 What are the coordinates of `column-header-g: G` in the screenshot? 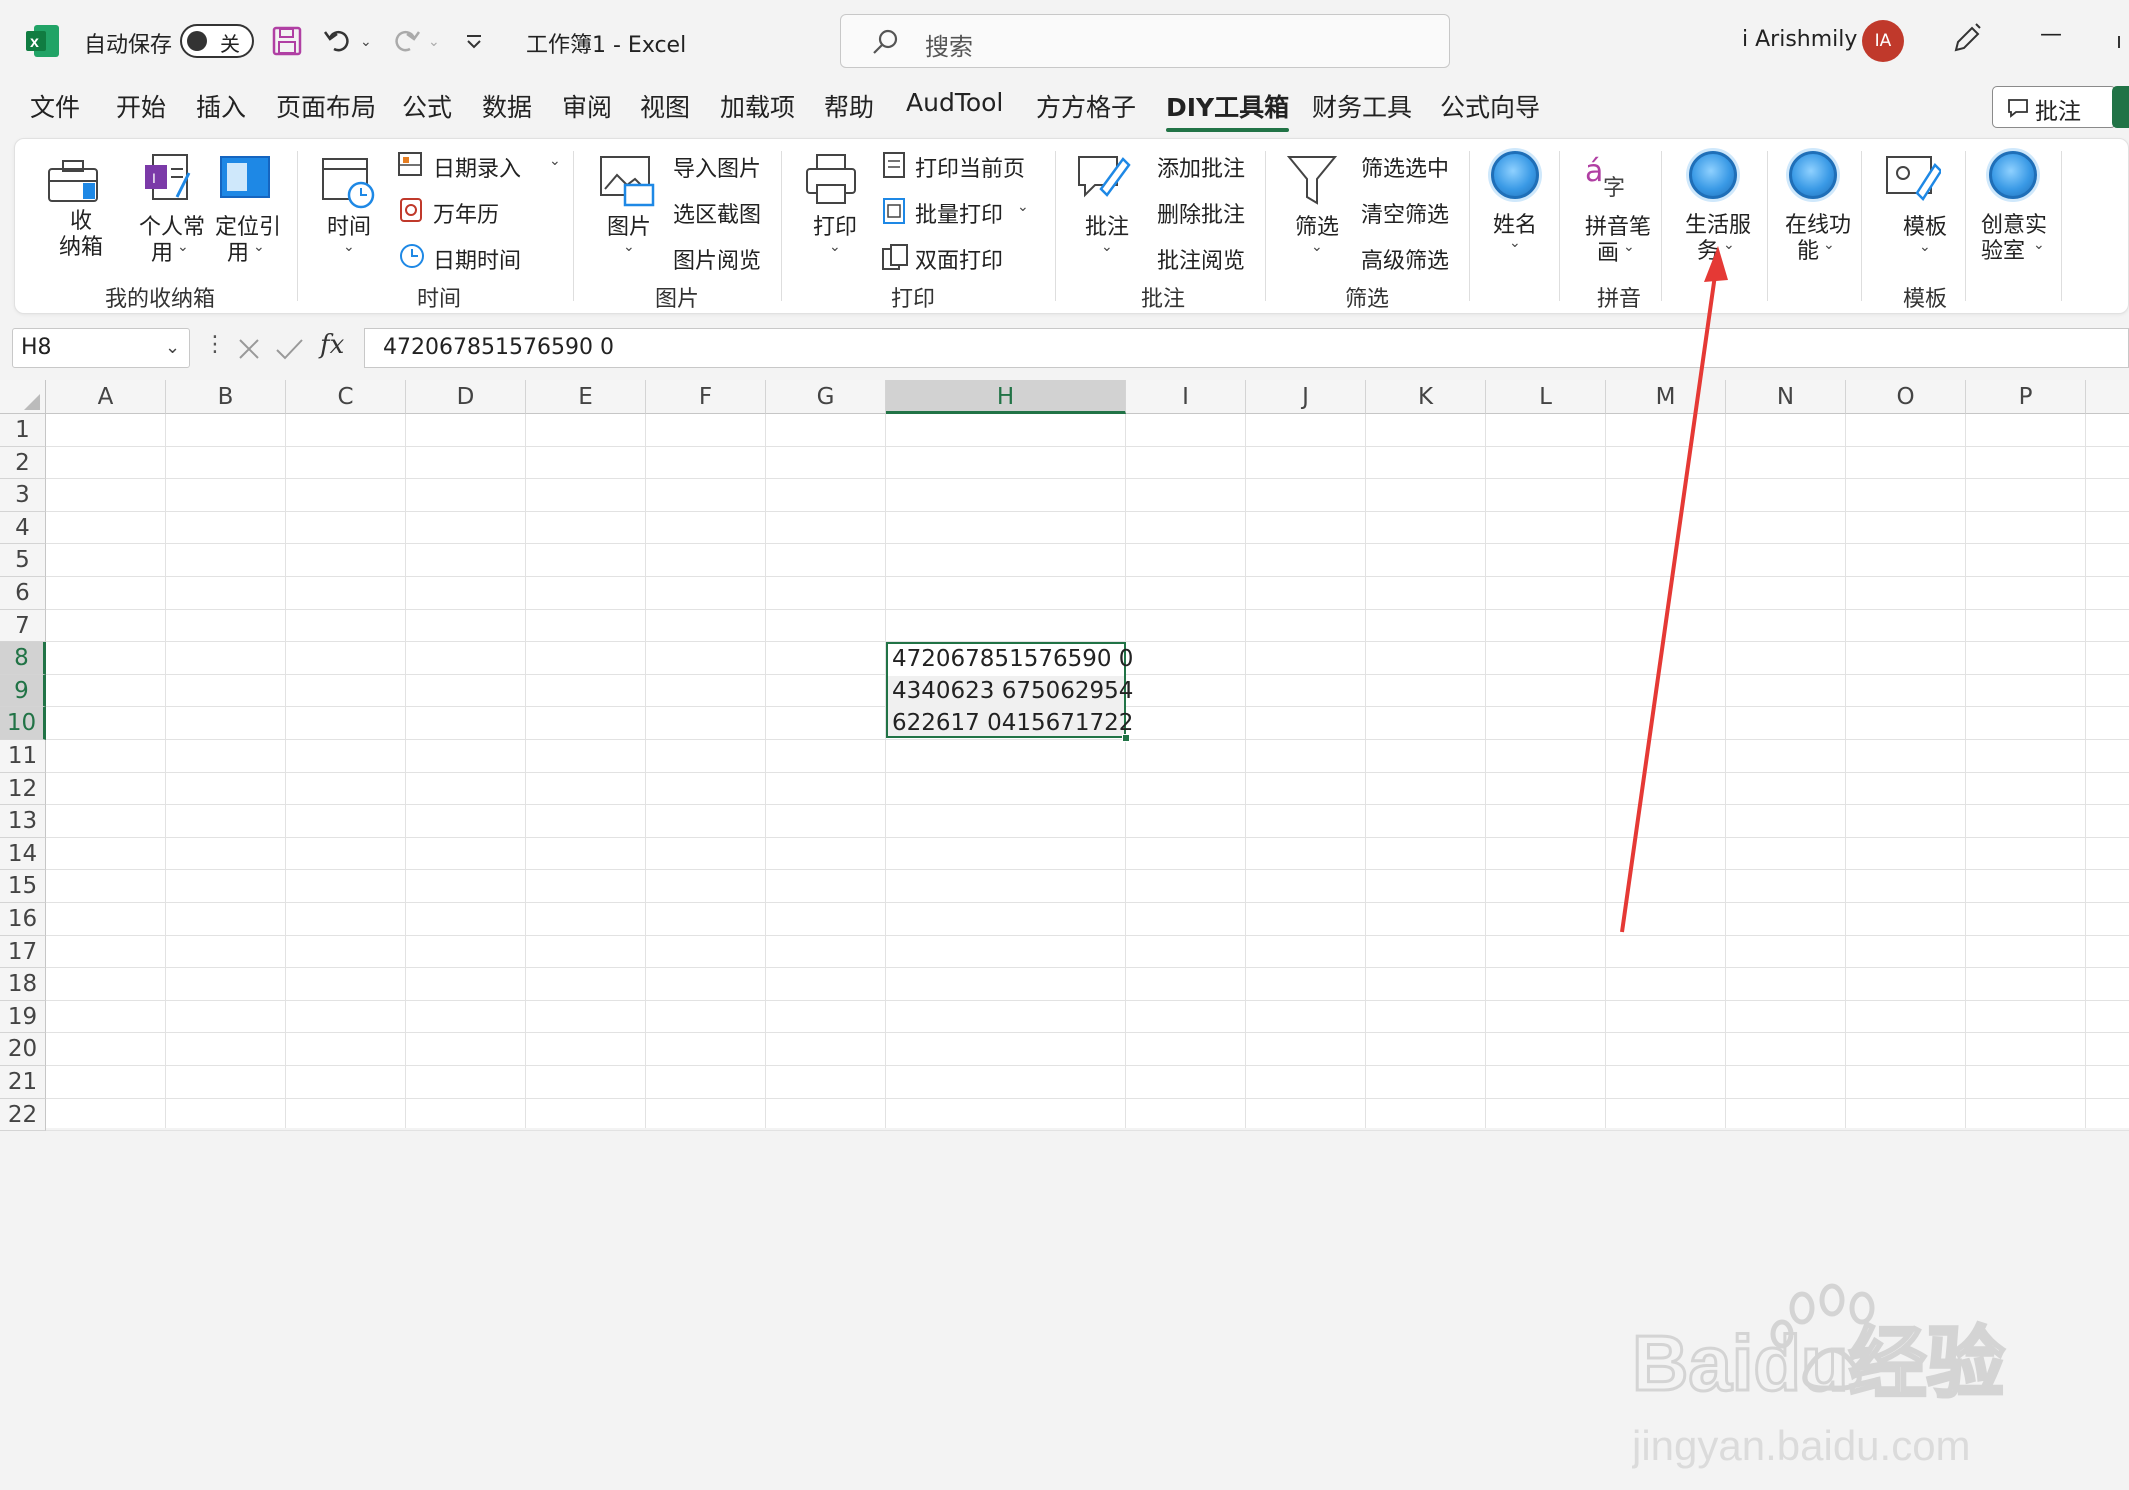 It's located at (826, 397).